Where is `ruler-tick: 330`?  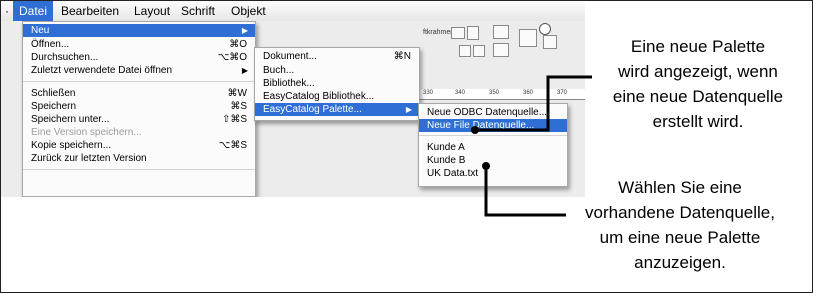
ruler-tick: 330 is located at coordinates (428, 93).